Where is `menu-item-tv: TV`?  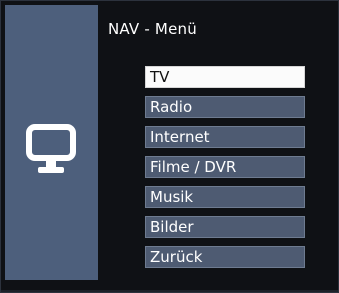
menu-item-tv: TV is located at coordinates (225, 77).